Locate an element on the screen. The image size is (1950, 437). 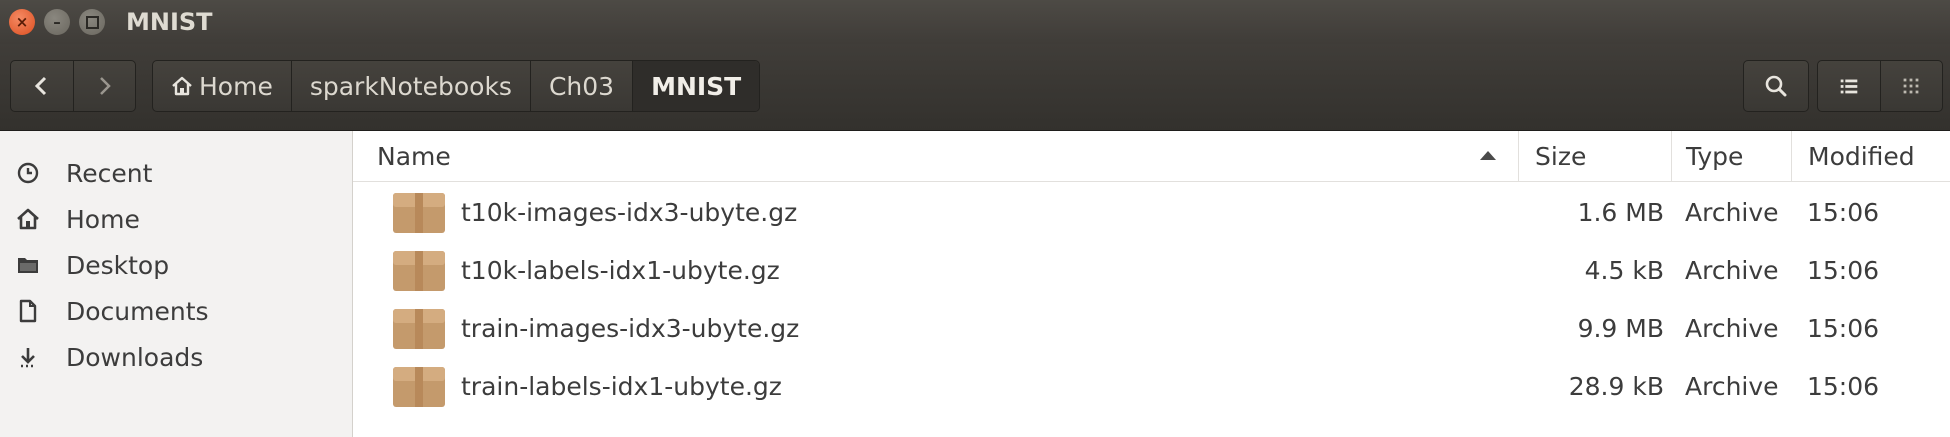
column-header-size: Size is located at coordinates (1594, 156).